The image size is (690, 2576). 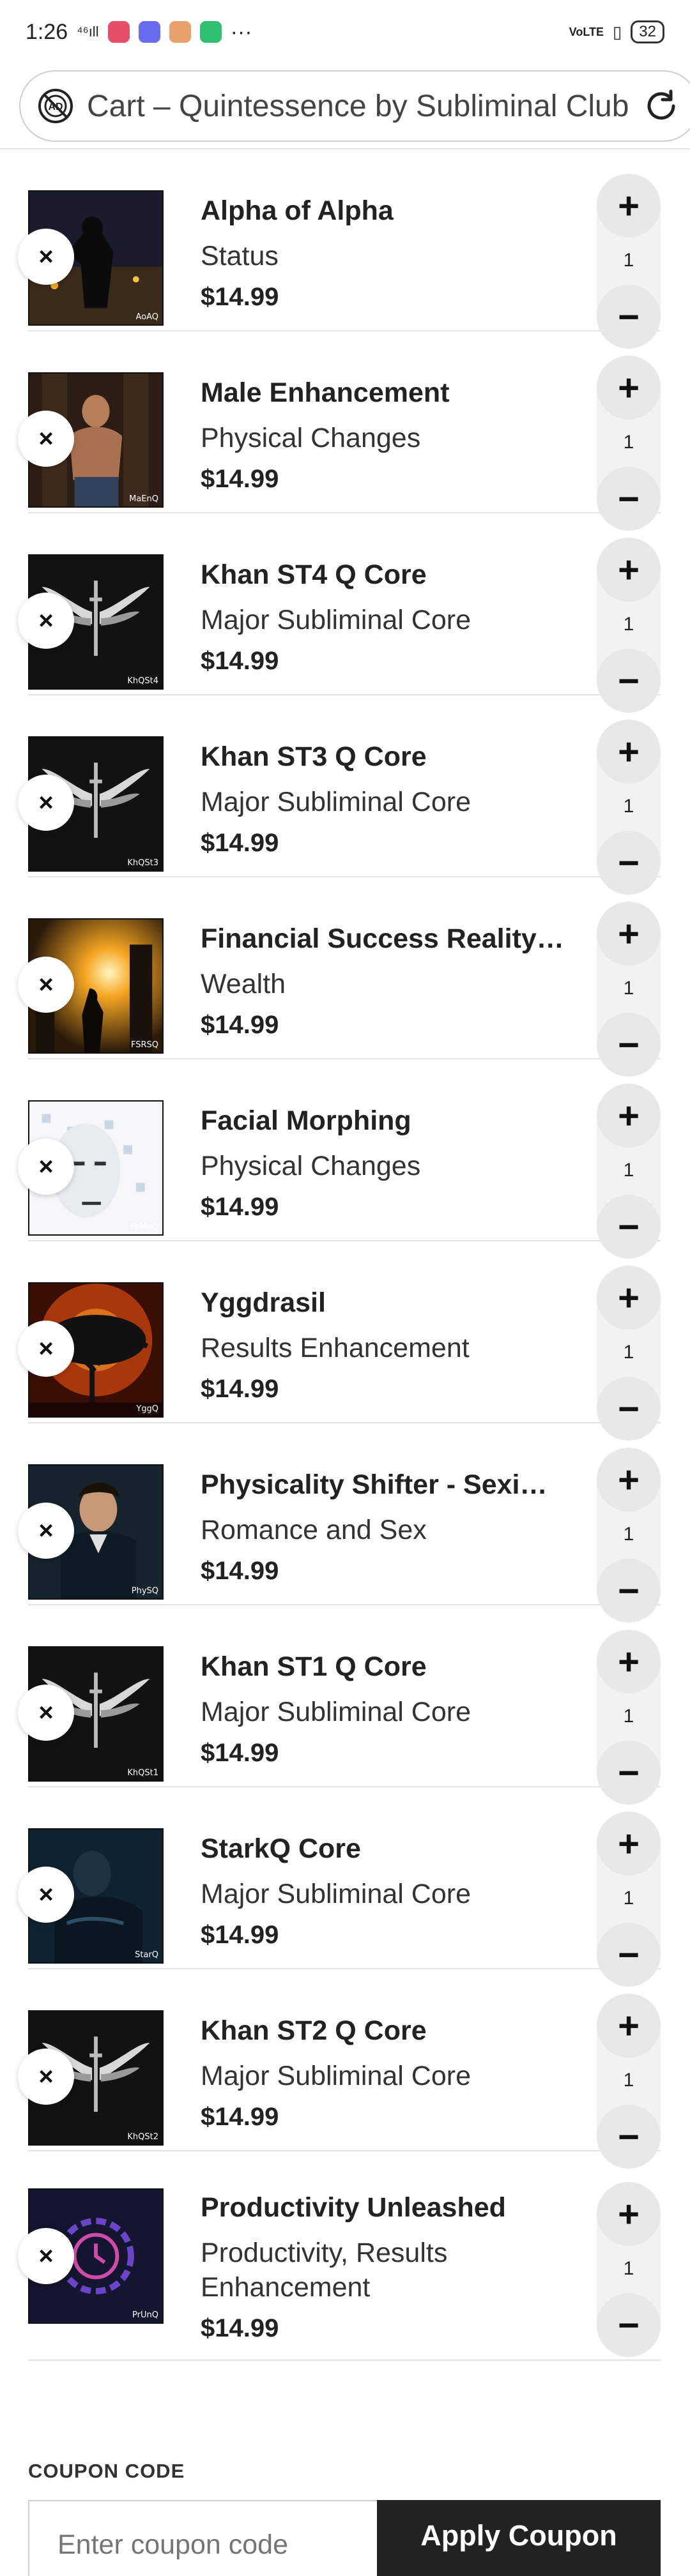 I want to click on product-info: Facial Morphing Physical Changes $14.99, so click(x=386, y=1163).